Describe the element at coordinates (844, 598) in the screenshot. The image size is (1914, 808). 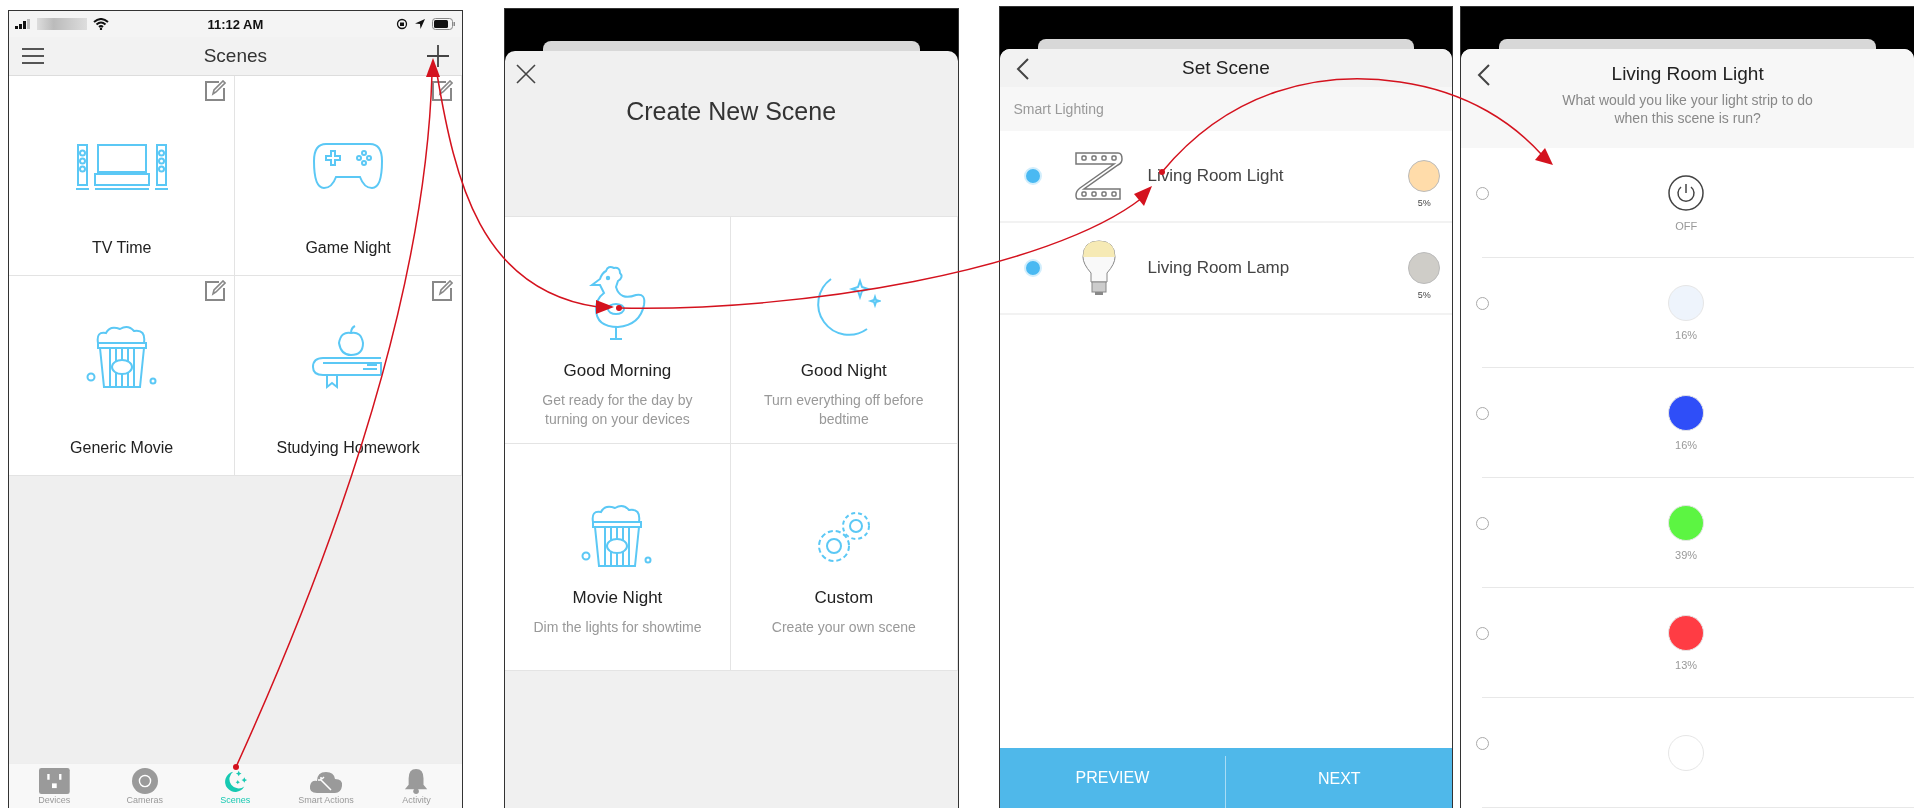
I see `template-name: Custom` at that location.